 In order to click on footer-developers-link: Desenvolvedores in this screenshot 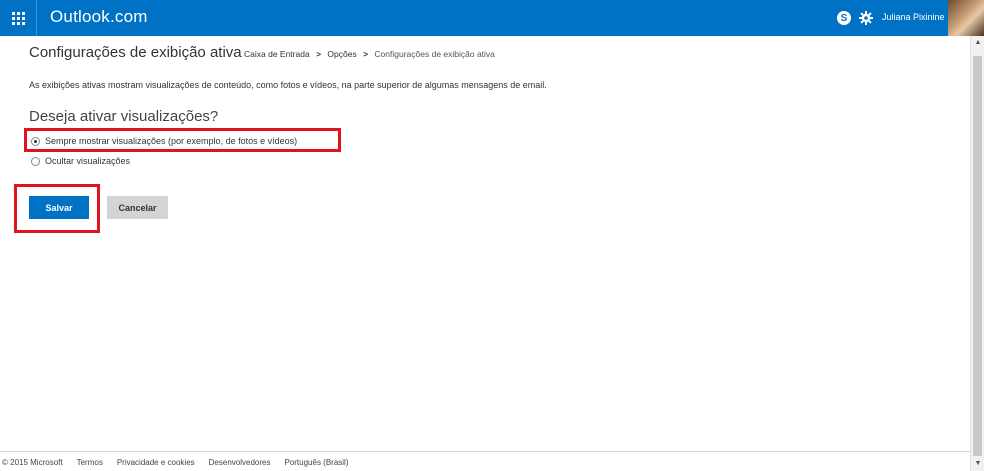, I will do `click(240, 462)`.